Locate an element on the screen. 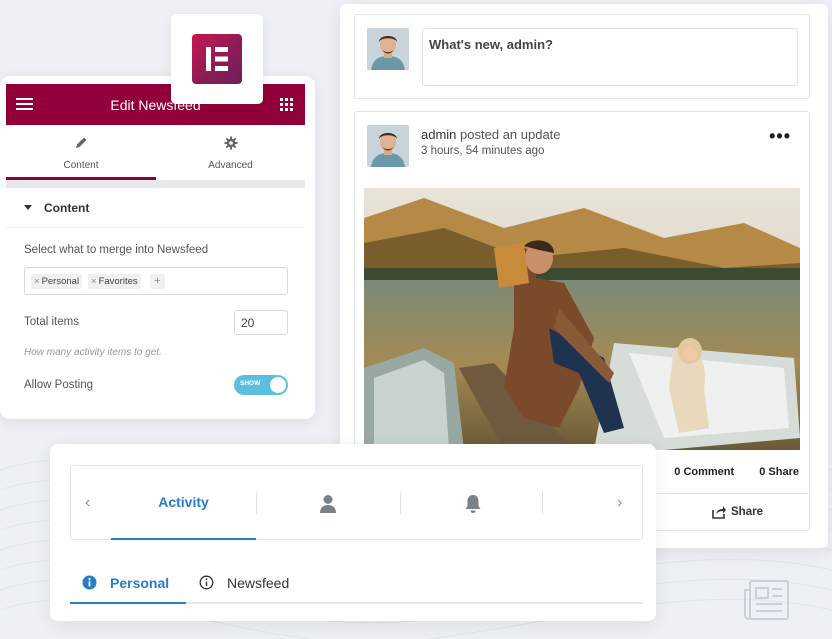 This screenshot has width=832, height=639. tab-activity: Activity is located at coordinates (183, 503).